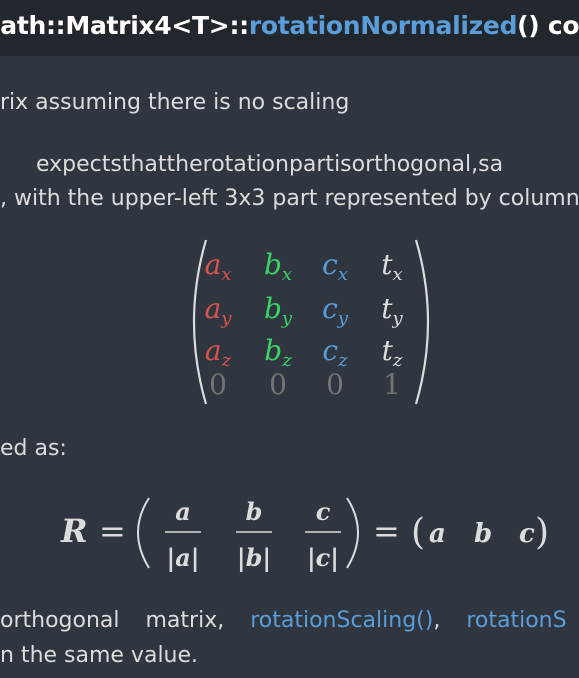 The image size is (579, 678). What do you see at coordinates (391, 266) in the screenshot?
I see `matrix-cell: tx` at bounding box center [391, 266].